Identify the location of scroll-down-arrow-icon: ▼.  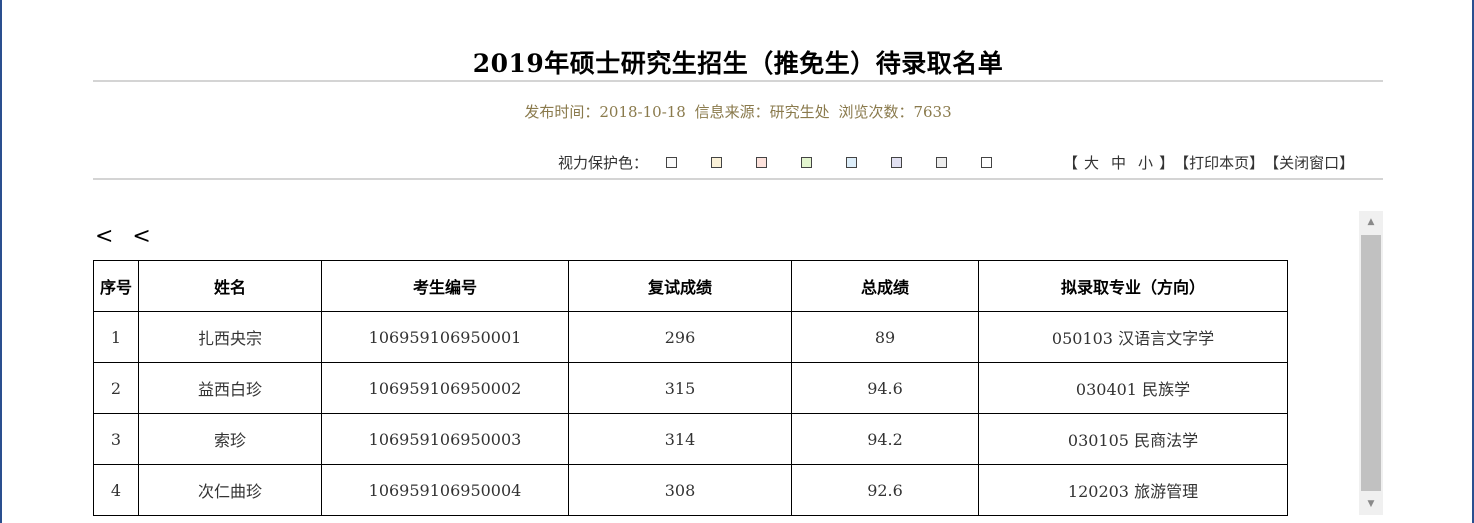
(1371, 504).